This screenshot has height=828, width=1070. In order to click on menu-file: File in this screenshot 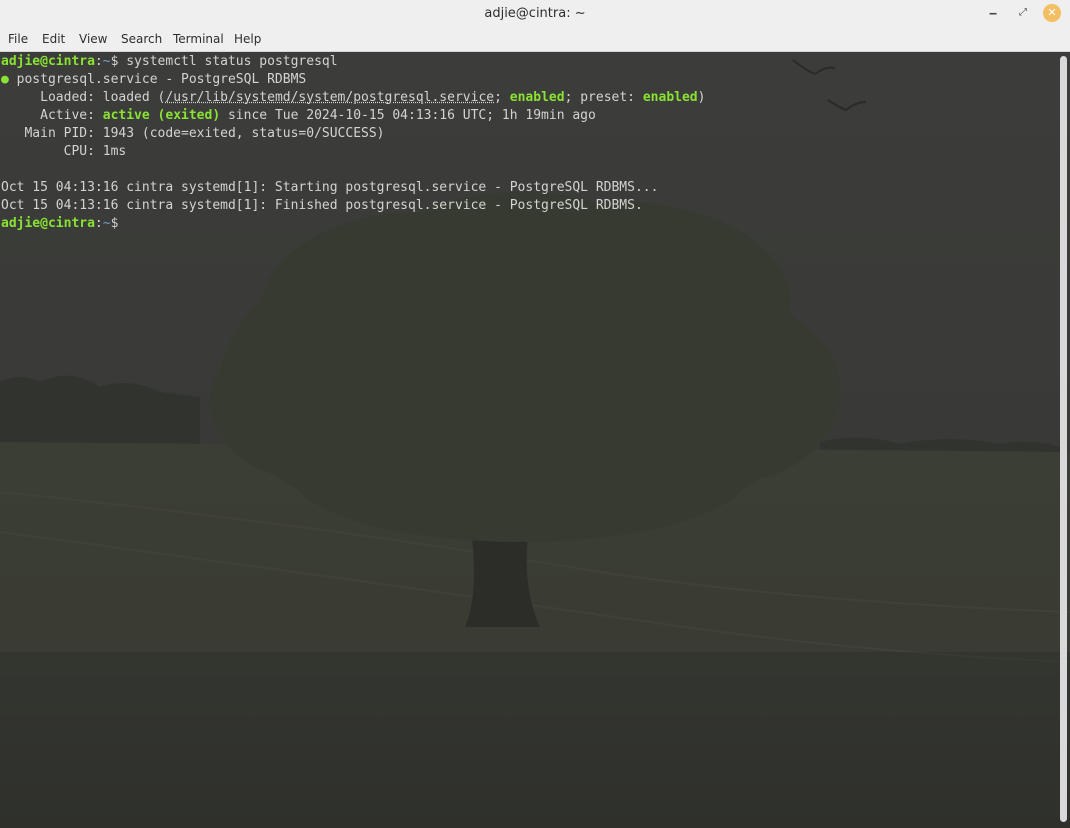, I will do `click(18, 39)`.